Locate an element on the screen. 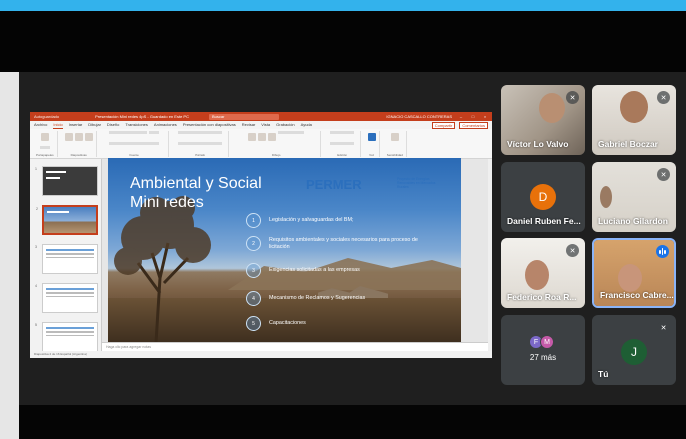 Image resolution: width=686 pixels, height=439 pixels. sensitivity-icon is located at coordinates (394, 137).